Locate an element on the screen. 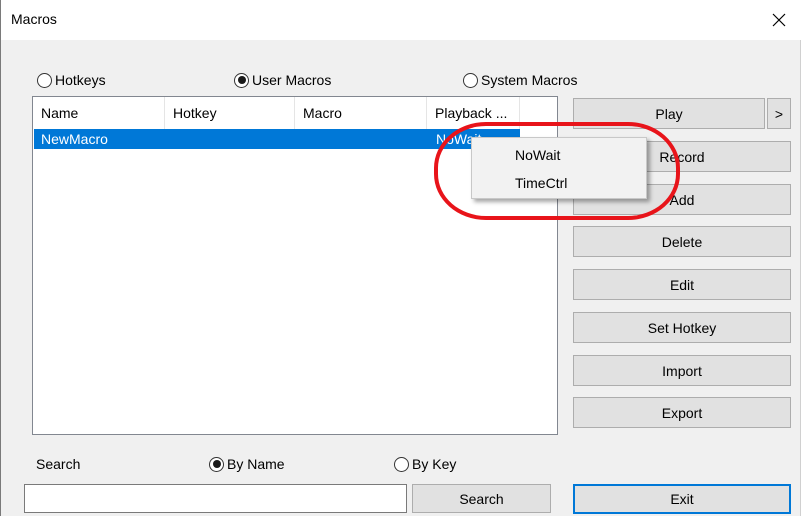 The width and height of the screenshot is (801, 516). import-button: Import is located at coordinates (682, 370).